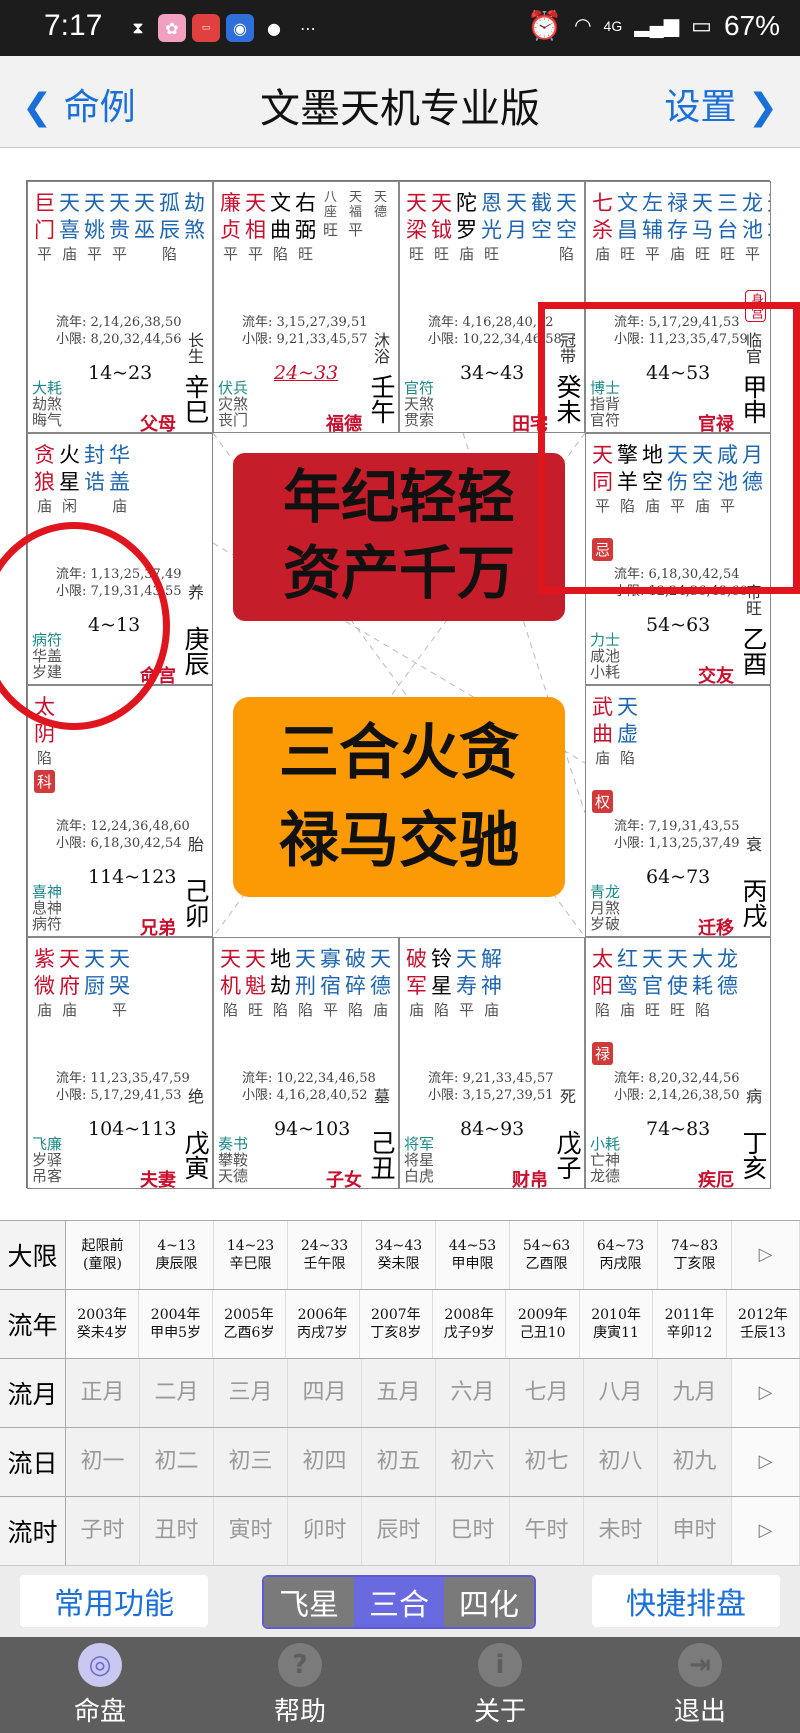  I want to click on time-cell: 寅时, so click(251, 1531).